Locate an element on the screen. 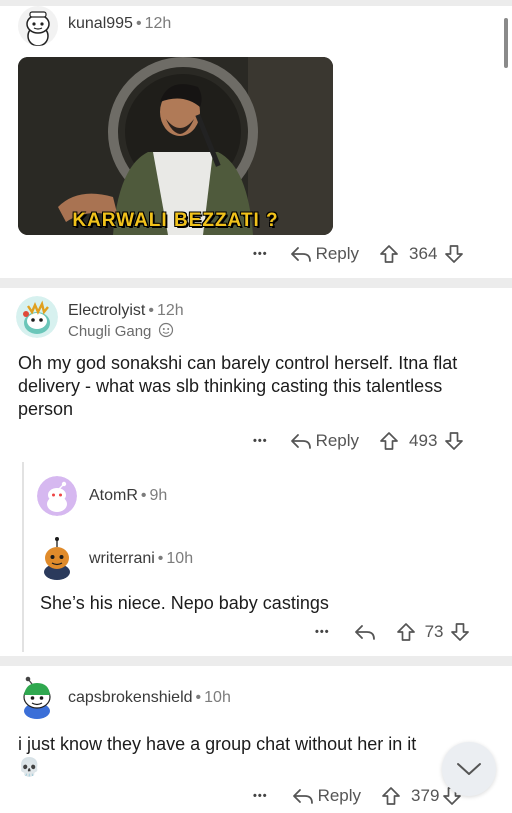  username: AtomR is located at coordinates (113, 495).